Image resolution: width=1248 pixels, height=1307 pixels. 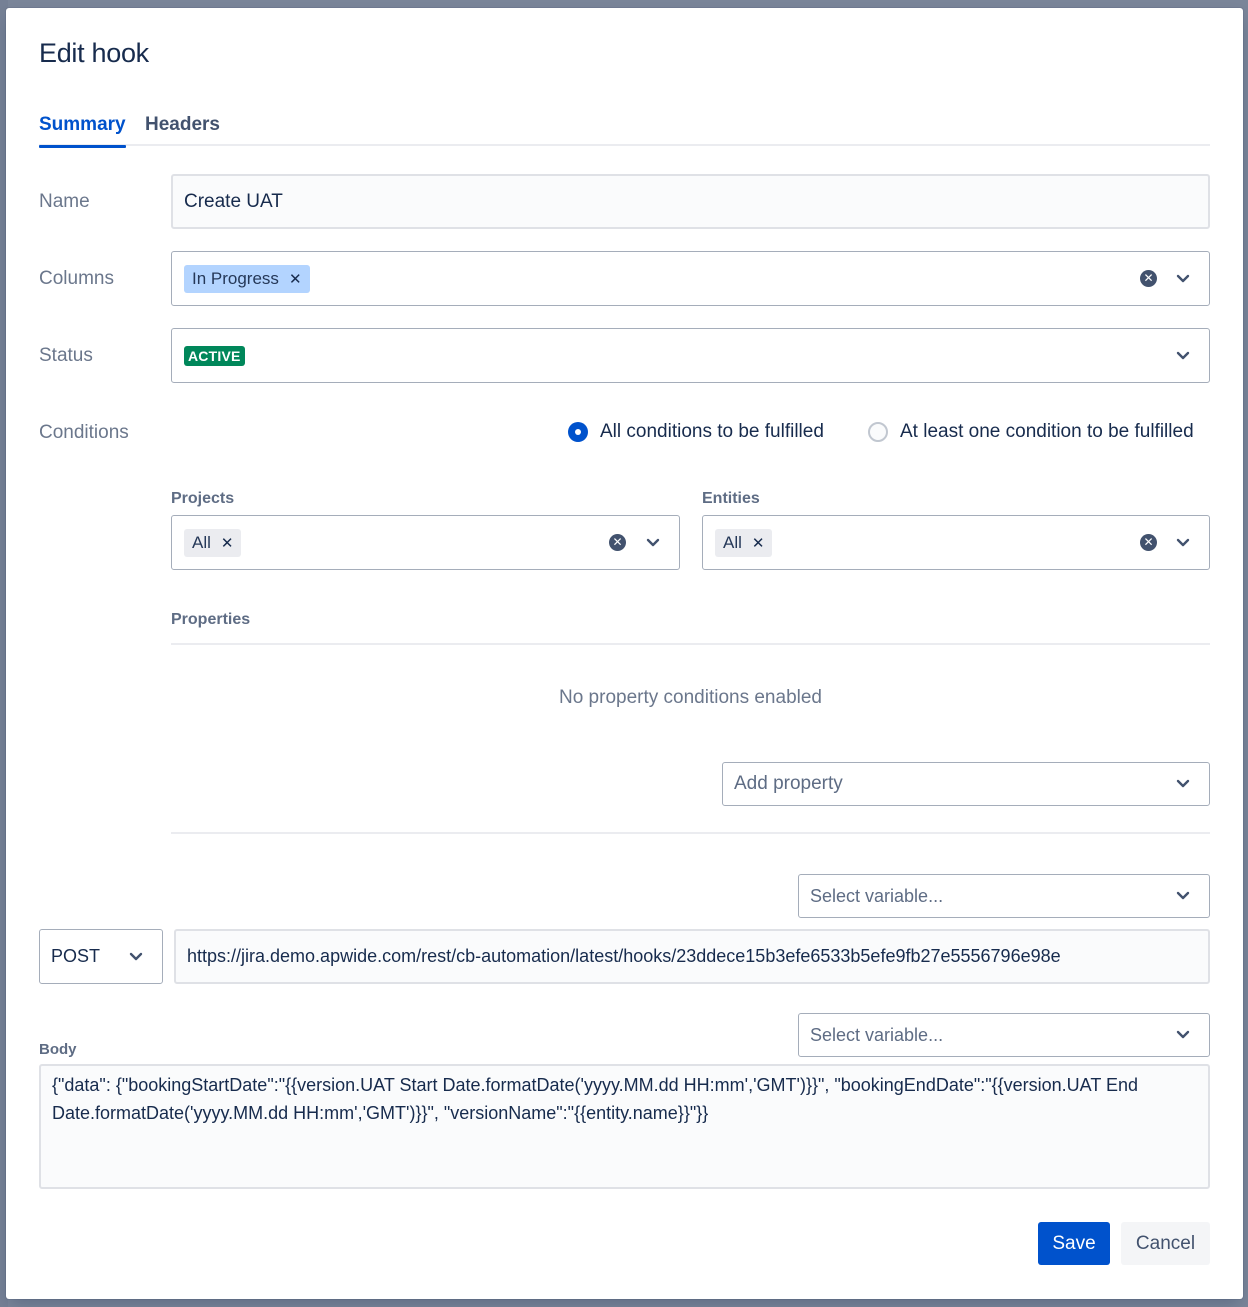 I want to click on radio-unchecked, so click(x=878, y=432).